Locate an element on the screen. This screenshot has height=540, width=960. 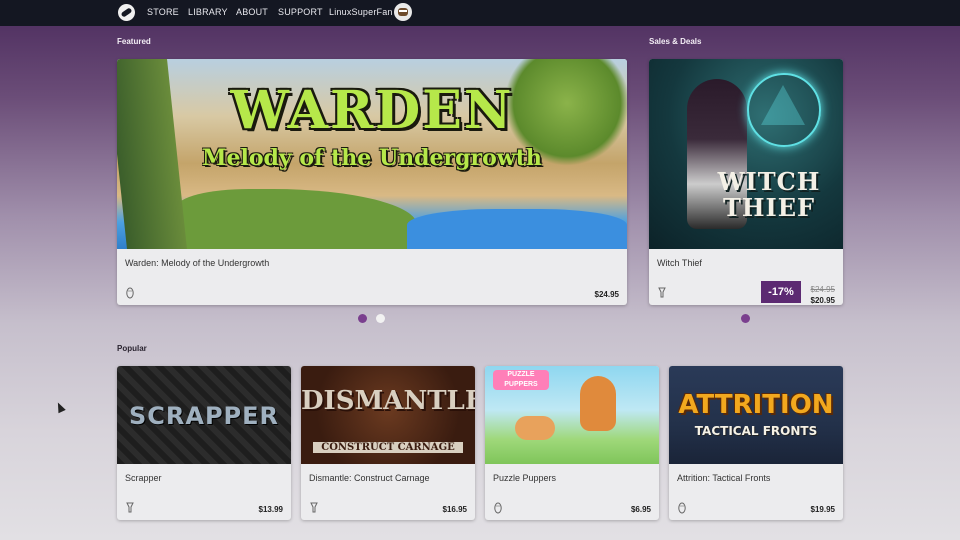
sale-game-title: Witch Thief is located at coordinates (679, 263).